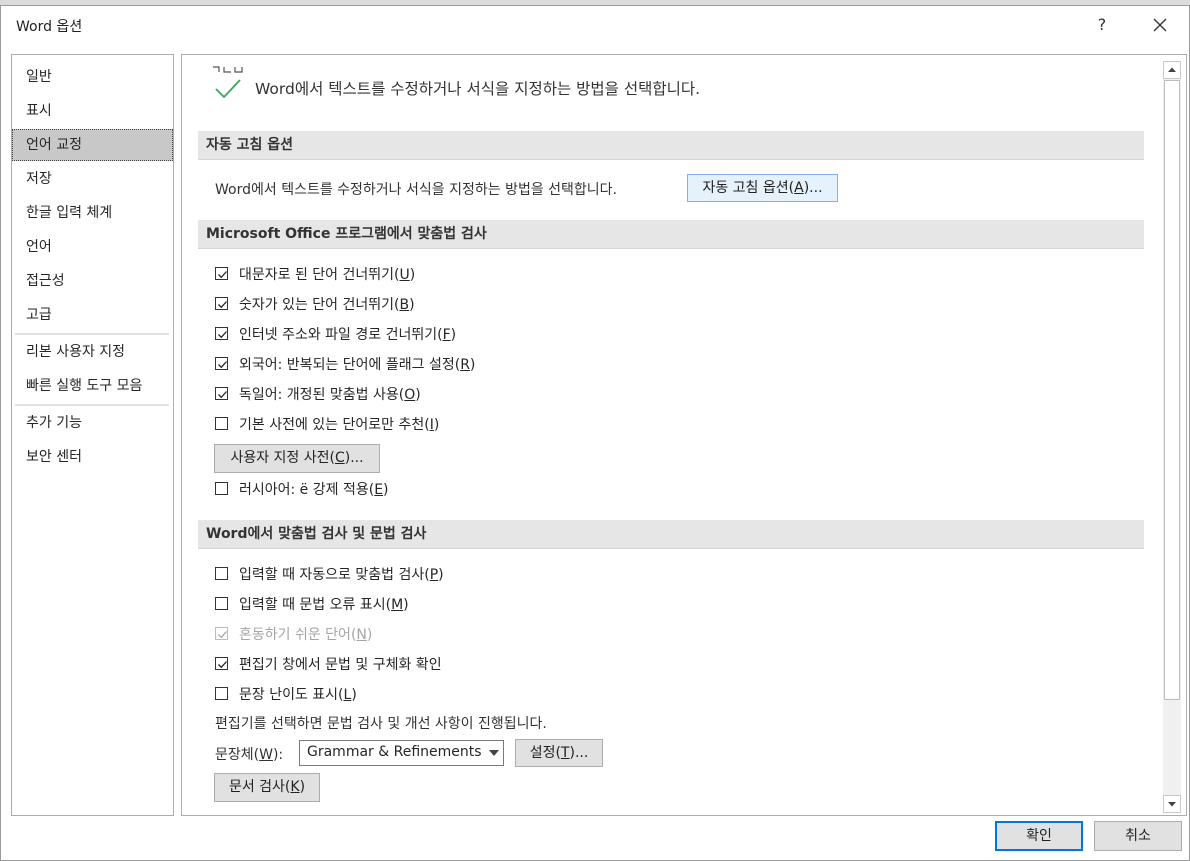  I want to click on title-bar: Word 옵션 ?, so click(595, 25).